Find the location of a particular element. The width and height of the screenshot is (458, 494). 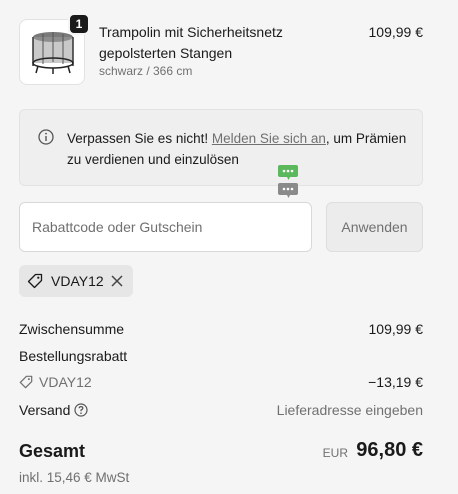

total-value: 96,80 € is located at coordinates (389, 450).